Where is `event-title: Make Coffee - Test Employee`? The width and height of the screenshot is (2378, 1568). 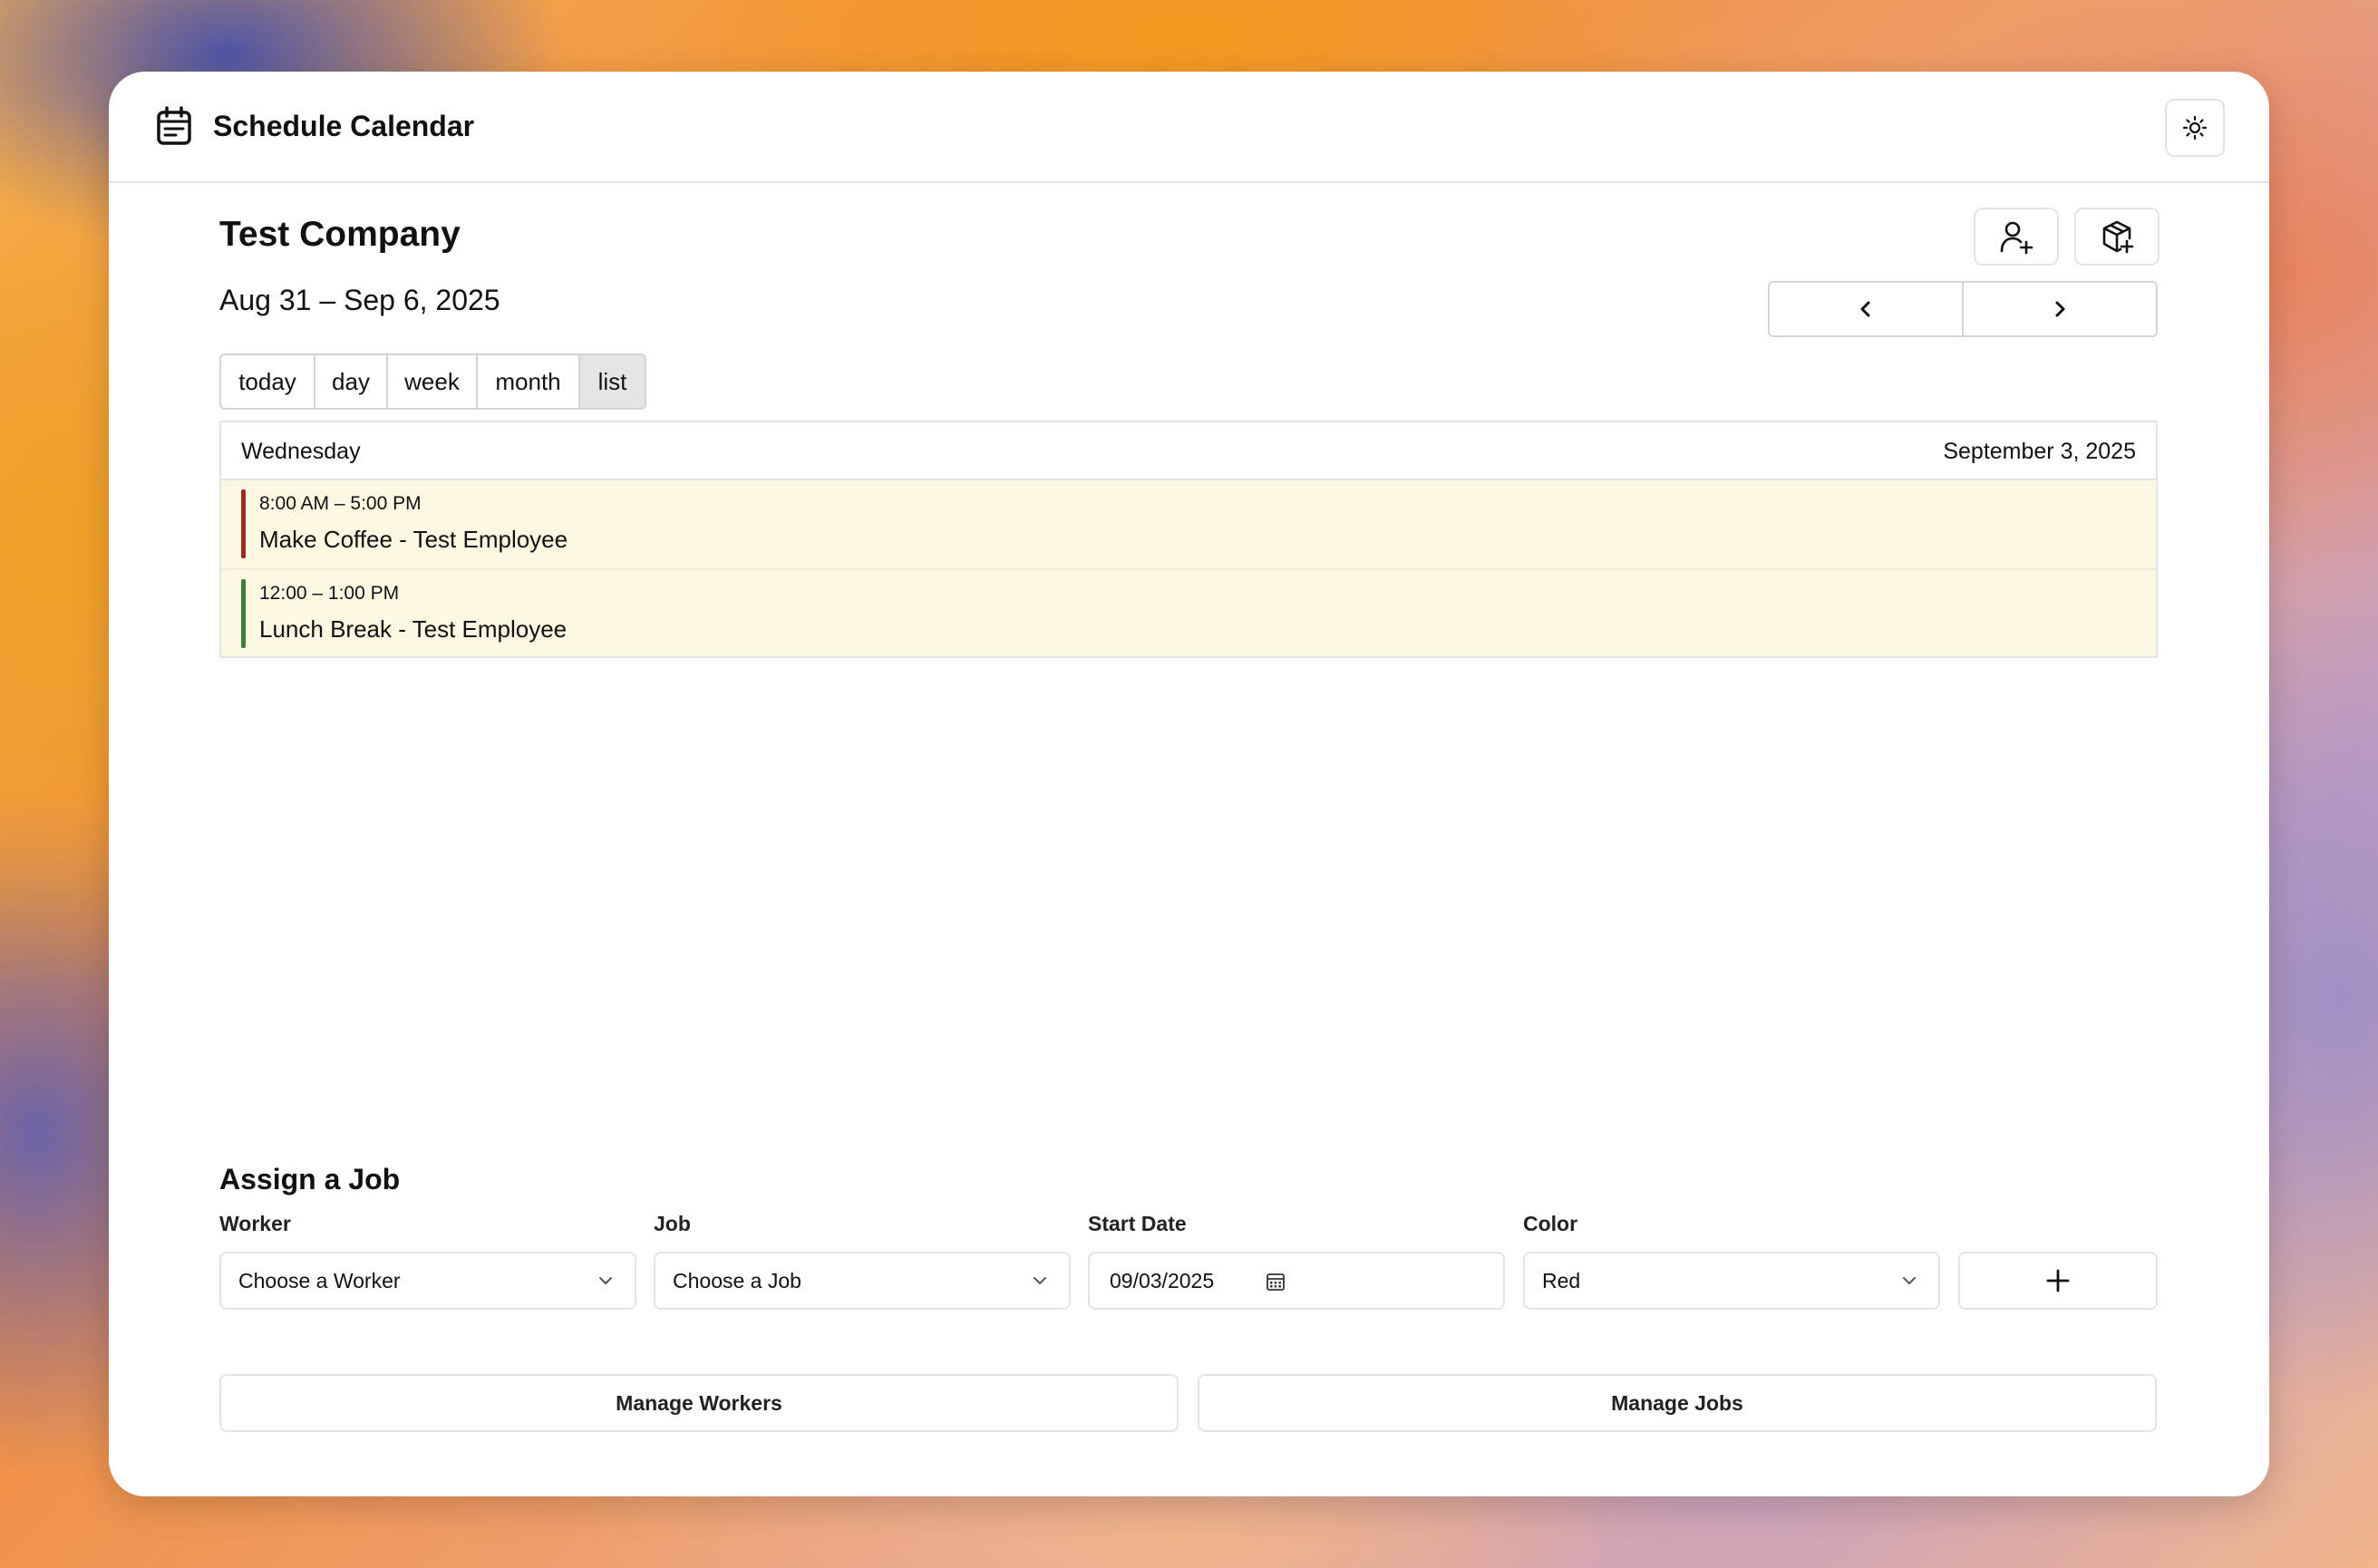 event-title: Make Coffee - Test Employee is located at coordinates (413, 539).